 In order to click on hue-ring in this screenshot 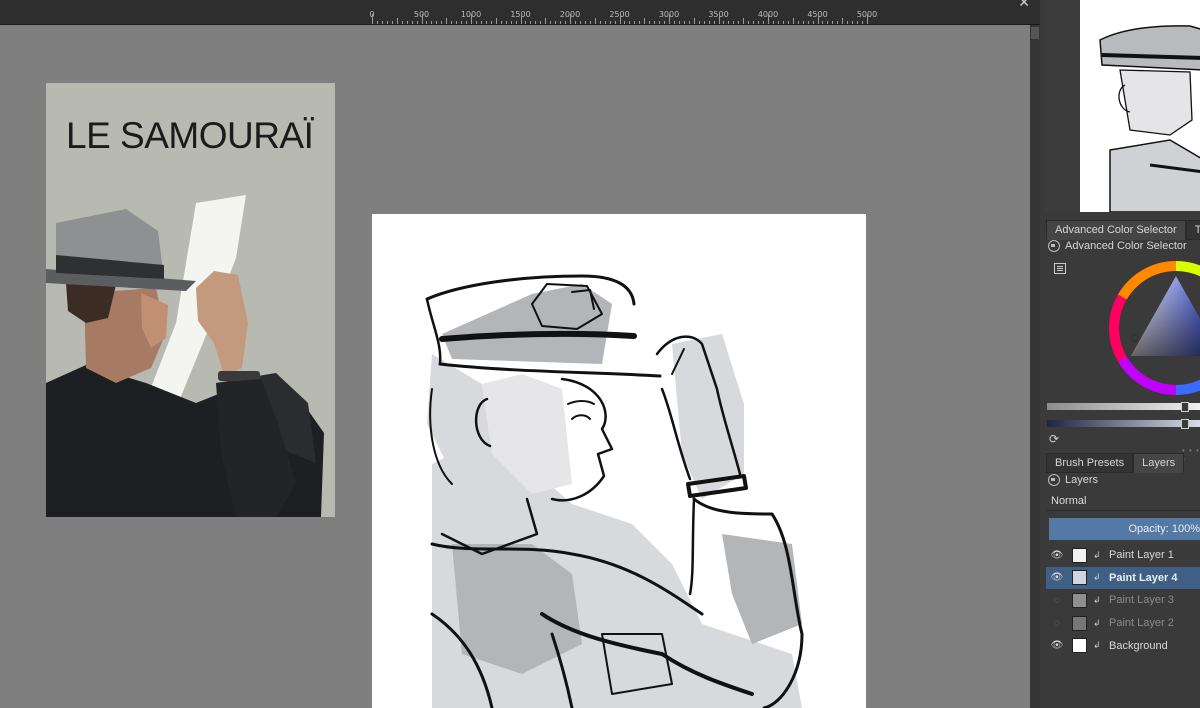, I will do `click(1153, 328)`.